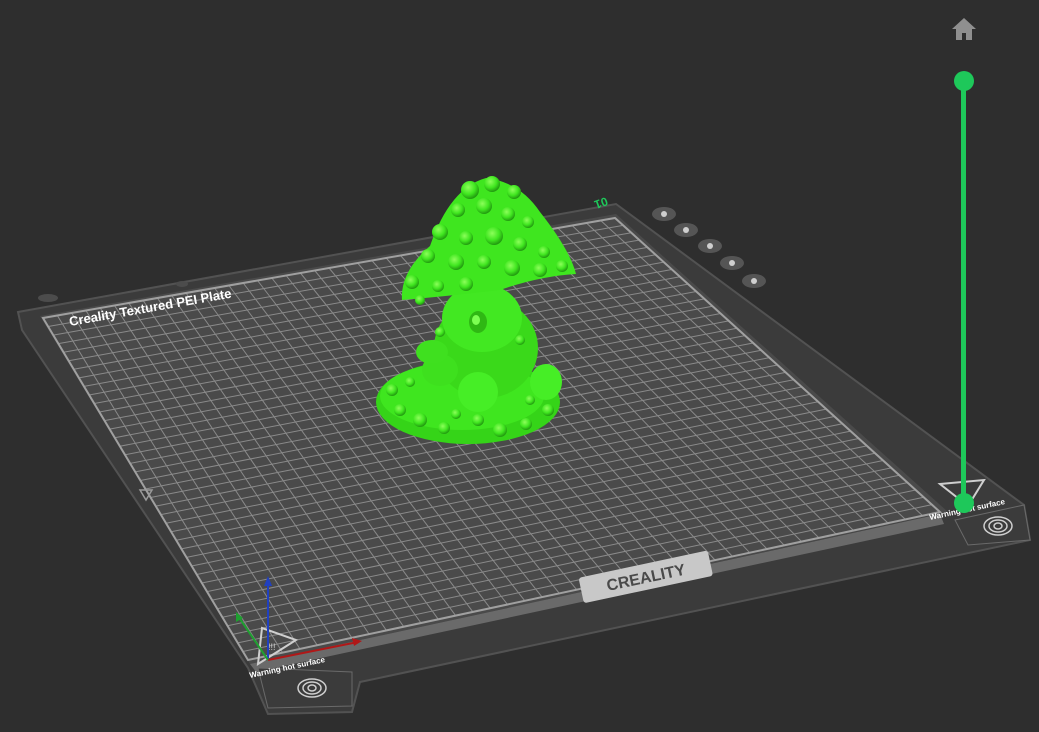 This screenshot has width=1039, height=732. I want to click on layer-slider-track, so click(963, 293).